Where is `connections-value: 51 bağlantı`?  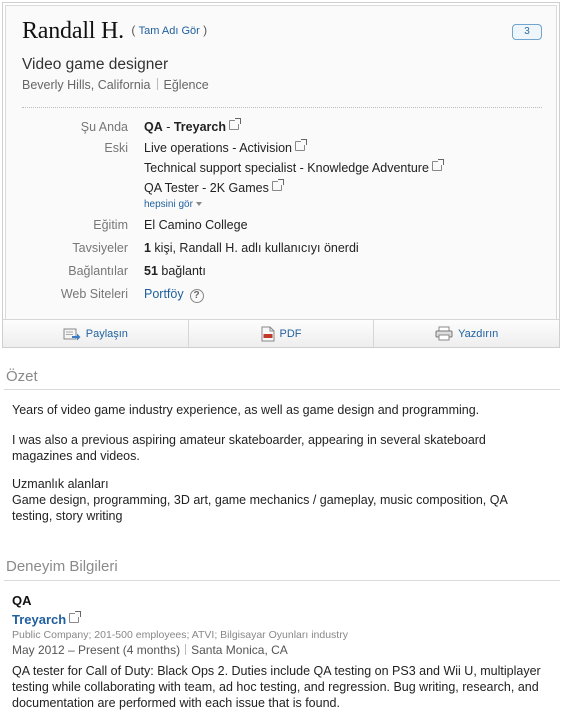
connections-value: 51 bağlantı is located at coordinates (175, 271).